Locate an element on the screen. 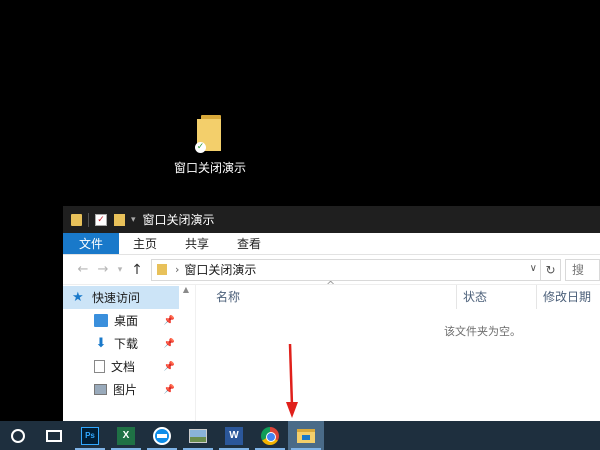  taskbar-word: W is located at coordinates (234, 435).